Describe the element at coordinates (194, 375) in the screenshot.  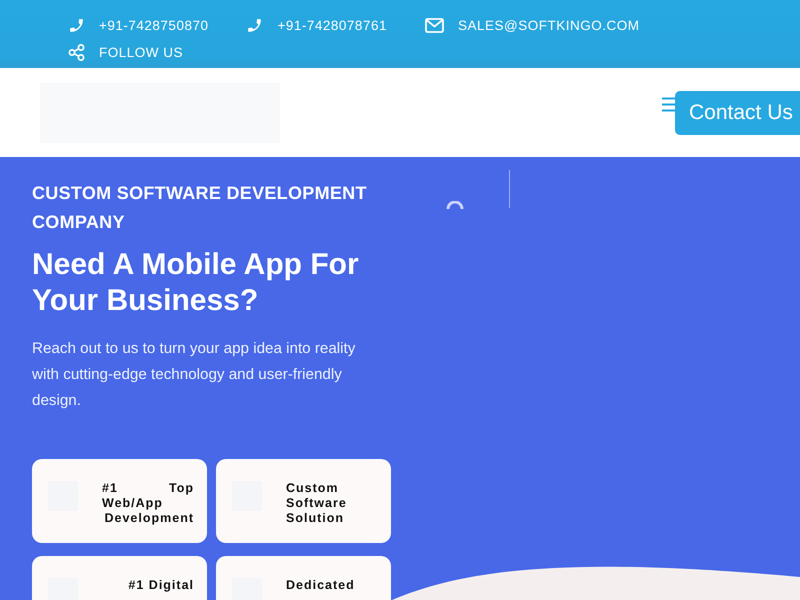
I see `hero-description: Reach out to us to turn your app idea into reality with cutting-edge technology and user-friendly design.` at that location.